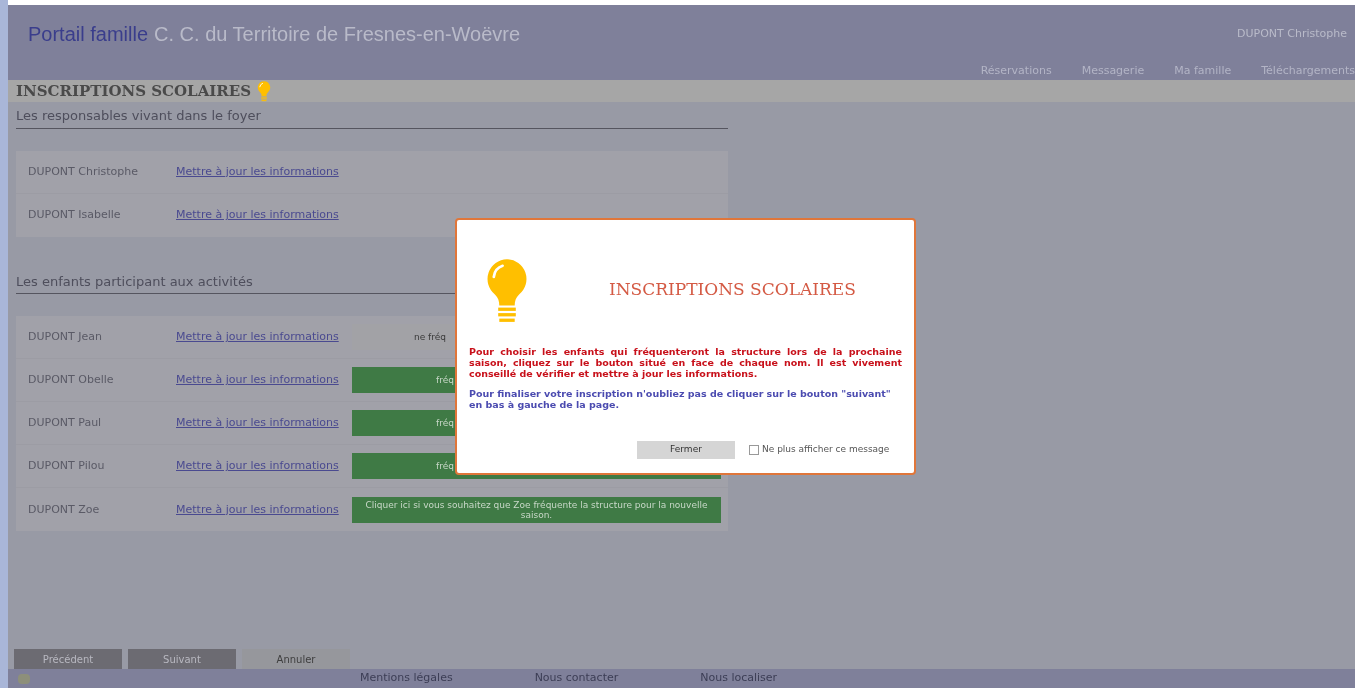 The image size is (1355, 688). What do you see at coordinates (66, 466) in the screenshot?
I see `person-name: DUPONT Pilou` at bounding box center [66, 466].